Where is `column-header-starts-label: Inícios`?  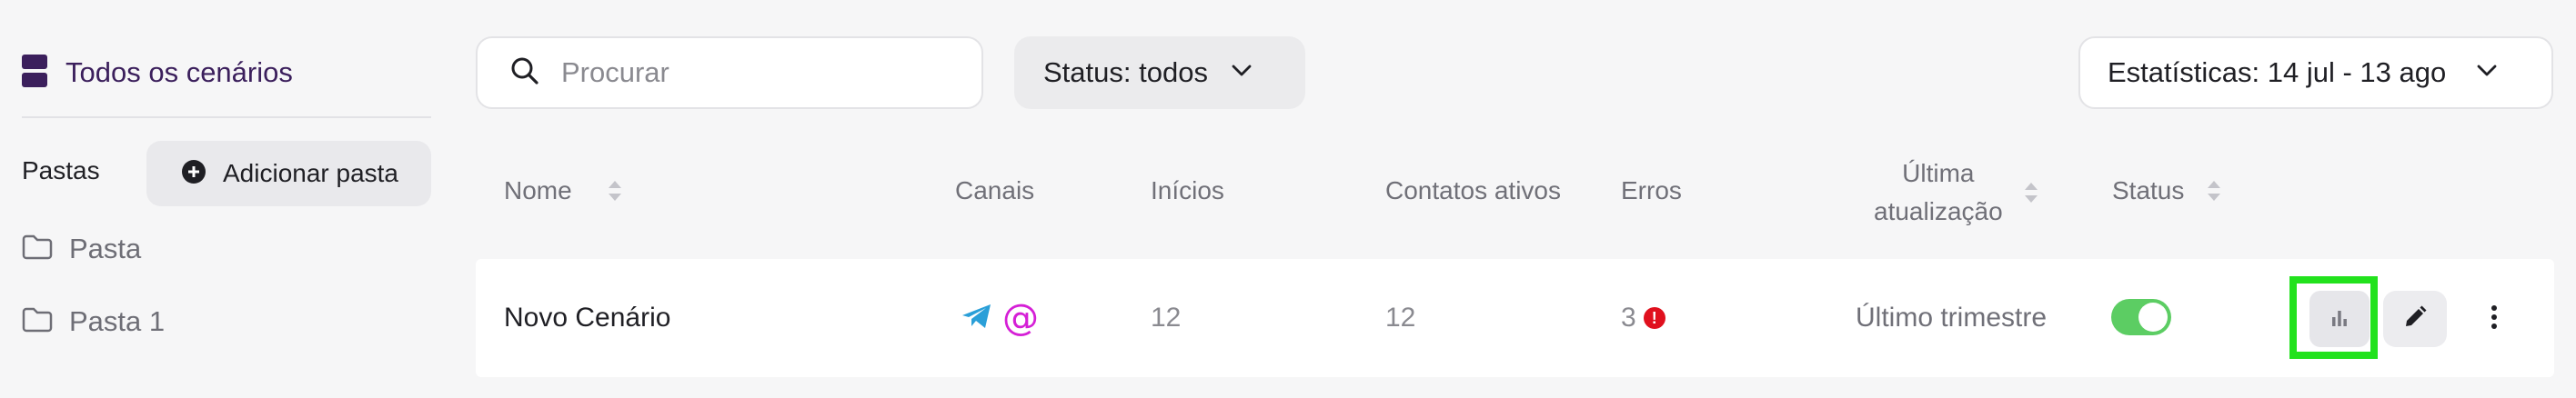
column-header-starts-label: Inícios is located at coordinates (1187, 190).